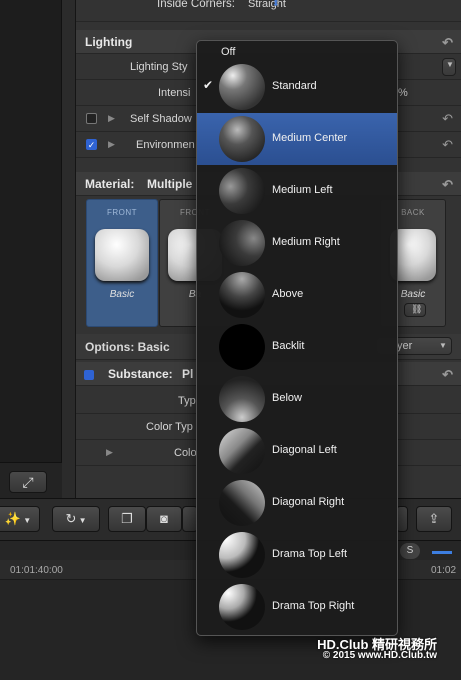 This screenshot has height=680, width=461. I want to click on menu-item-label: Above, so click(288, 294).